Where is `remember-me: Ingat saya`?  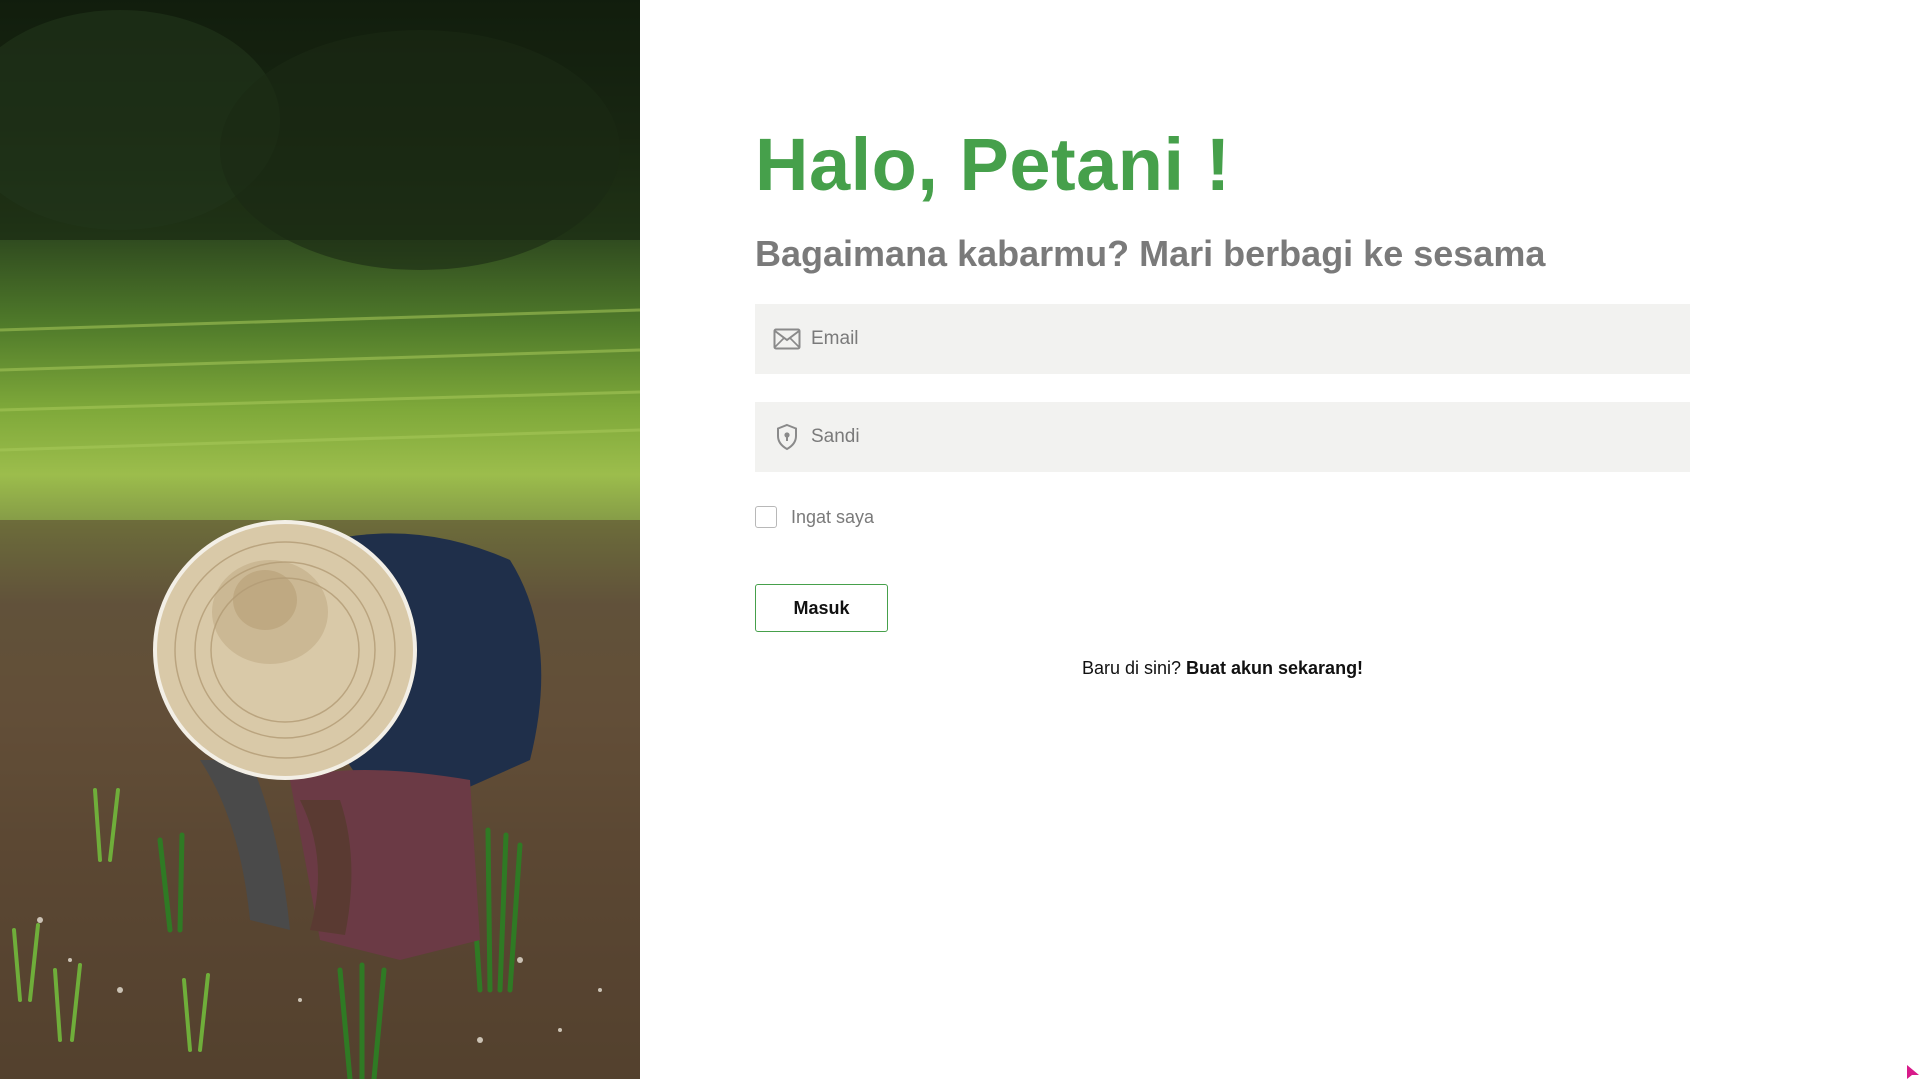
remember-me: Ingat saya is located at coordinates (1222, 517).